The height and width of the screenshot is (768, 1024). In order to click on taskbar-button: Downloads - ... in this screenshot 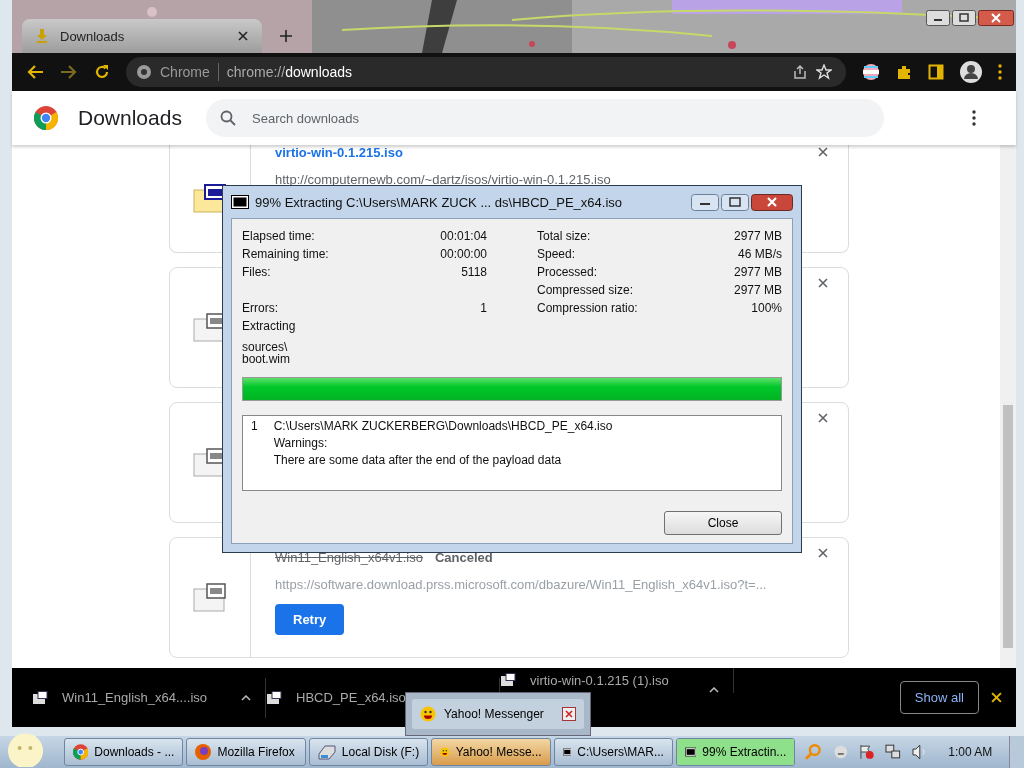, I will do `click(124, 752)`.